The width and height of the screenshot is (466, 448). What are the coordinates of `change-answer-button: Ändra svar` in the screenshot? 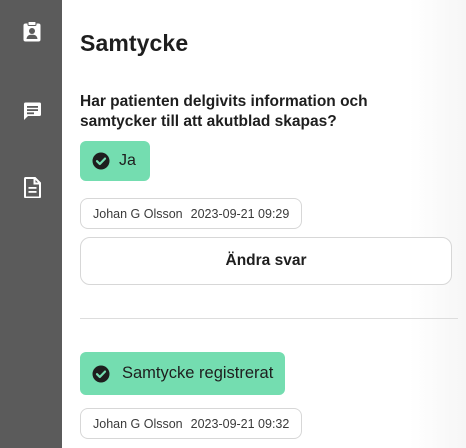 It's located at (266, 261).